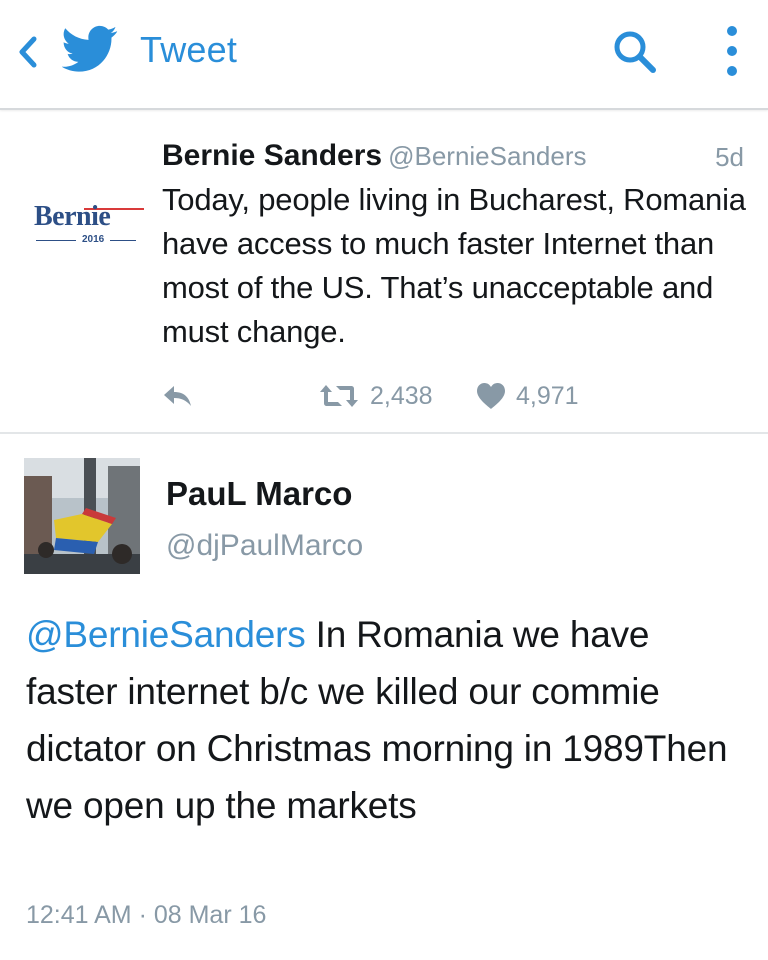 This screenshot has width=768, height=960. I want to click on reply-icon, so click(177, 396).